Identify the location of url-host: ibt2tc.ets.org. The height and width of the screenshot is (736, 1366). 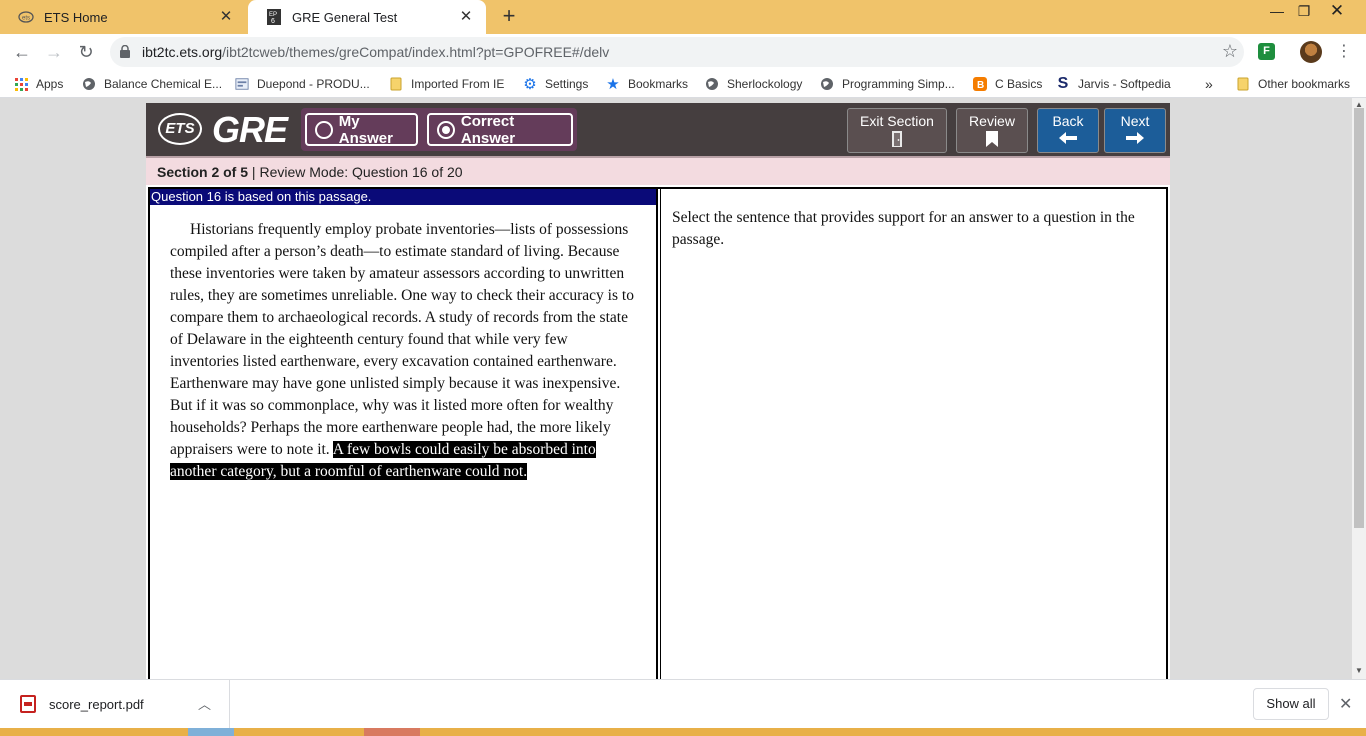
(182, 52).